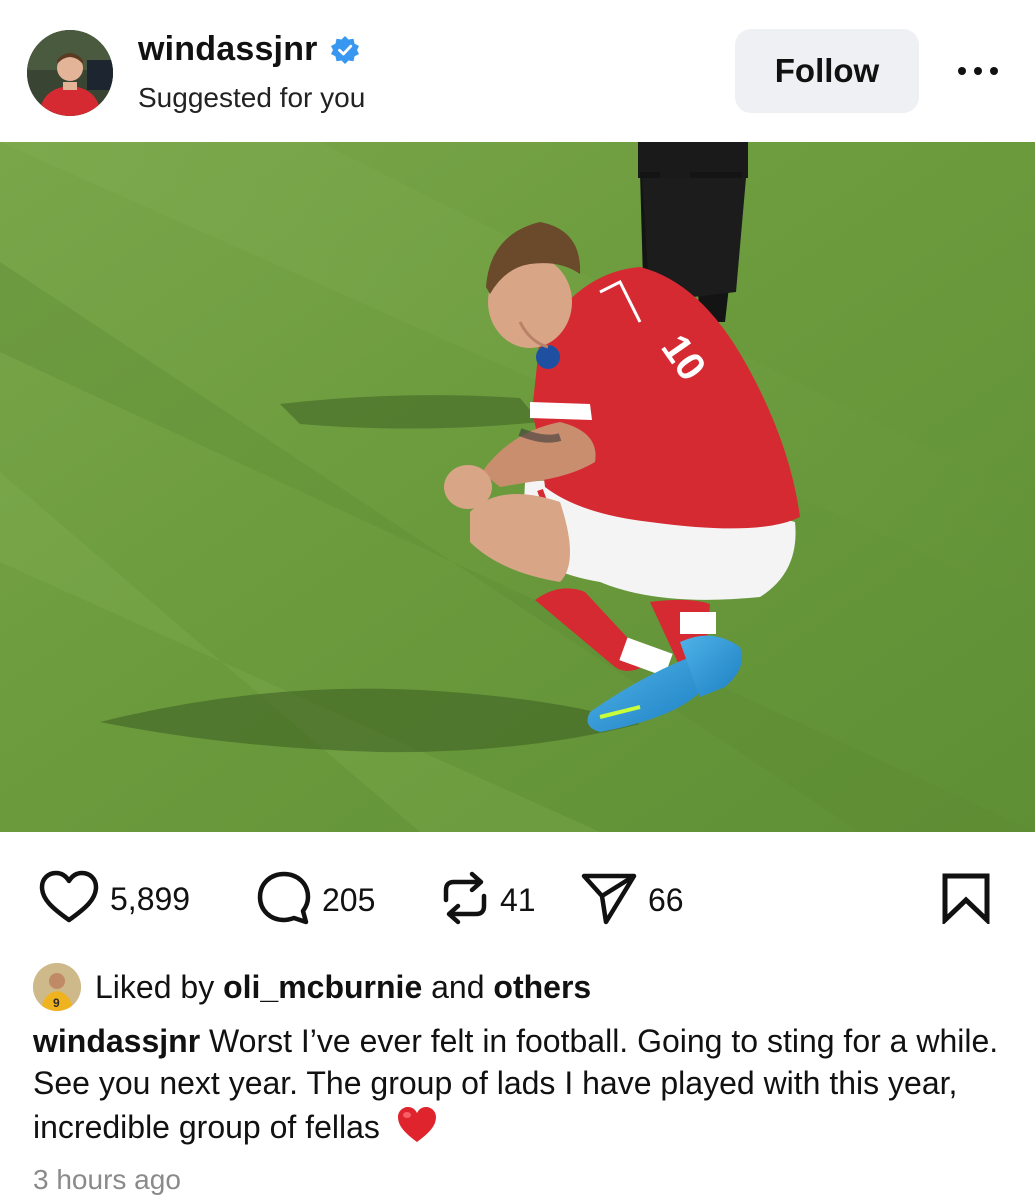 This screenshot has height=1200, width=1035. I want to click on heart-icon, so click(69, 899).